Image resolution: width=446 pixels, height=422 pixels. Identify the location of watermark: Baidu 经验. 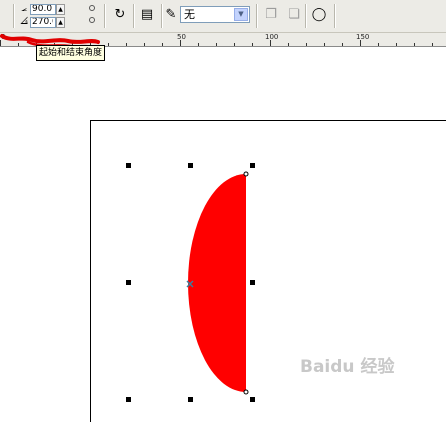
(347, 367).